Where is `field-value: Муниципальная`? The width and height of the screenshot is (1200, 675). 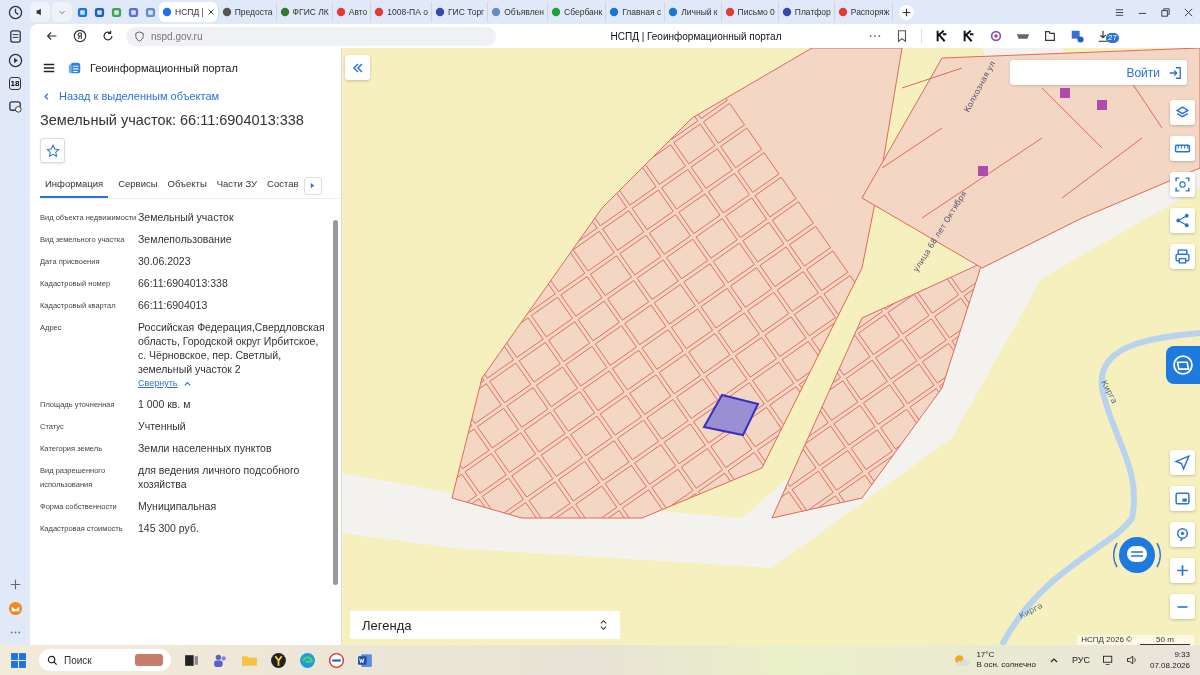 field-value: Муниципальная is located at coordinates (178, 506).